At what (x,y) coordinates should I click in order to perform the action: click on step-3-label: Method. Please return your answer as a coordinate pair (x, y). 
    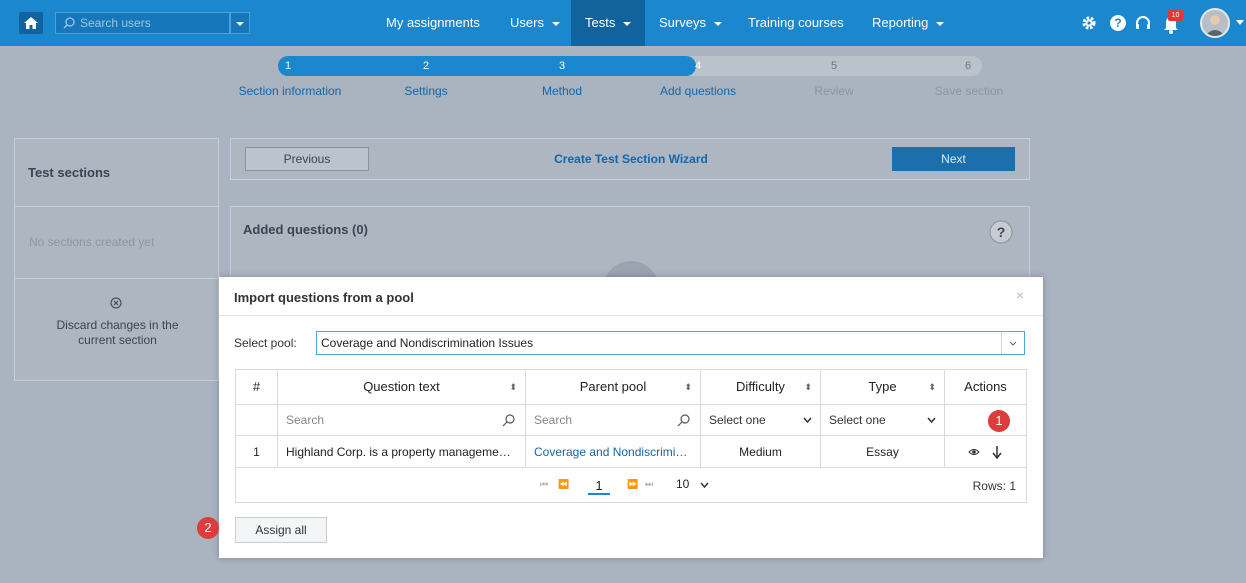
    Looking at the image, I should click on (562, 91).